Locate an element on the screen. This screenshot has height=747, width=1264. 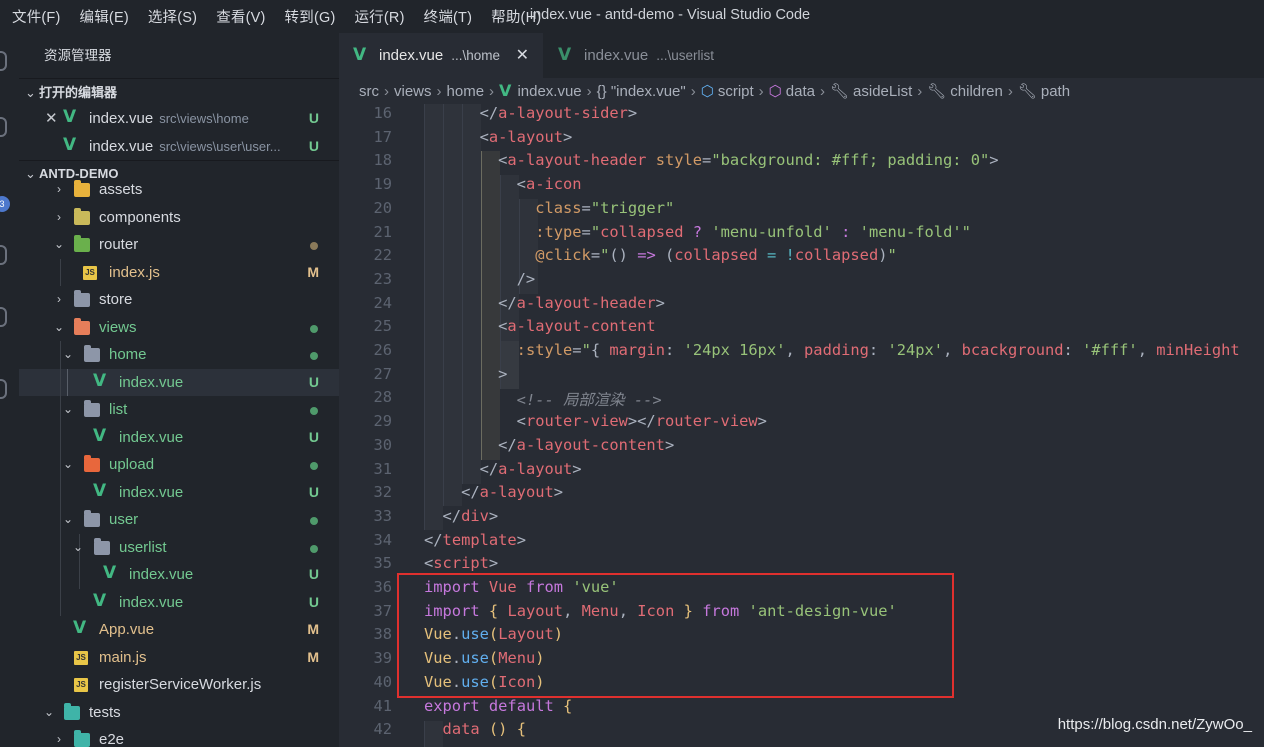
tree-file-user-index-vue: V index.vue U is located at coordinates (179, 602).